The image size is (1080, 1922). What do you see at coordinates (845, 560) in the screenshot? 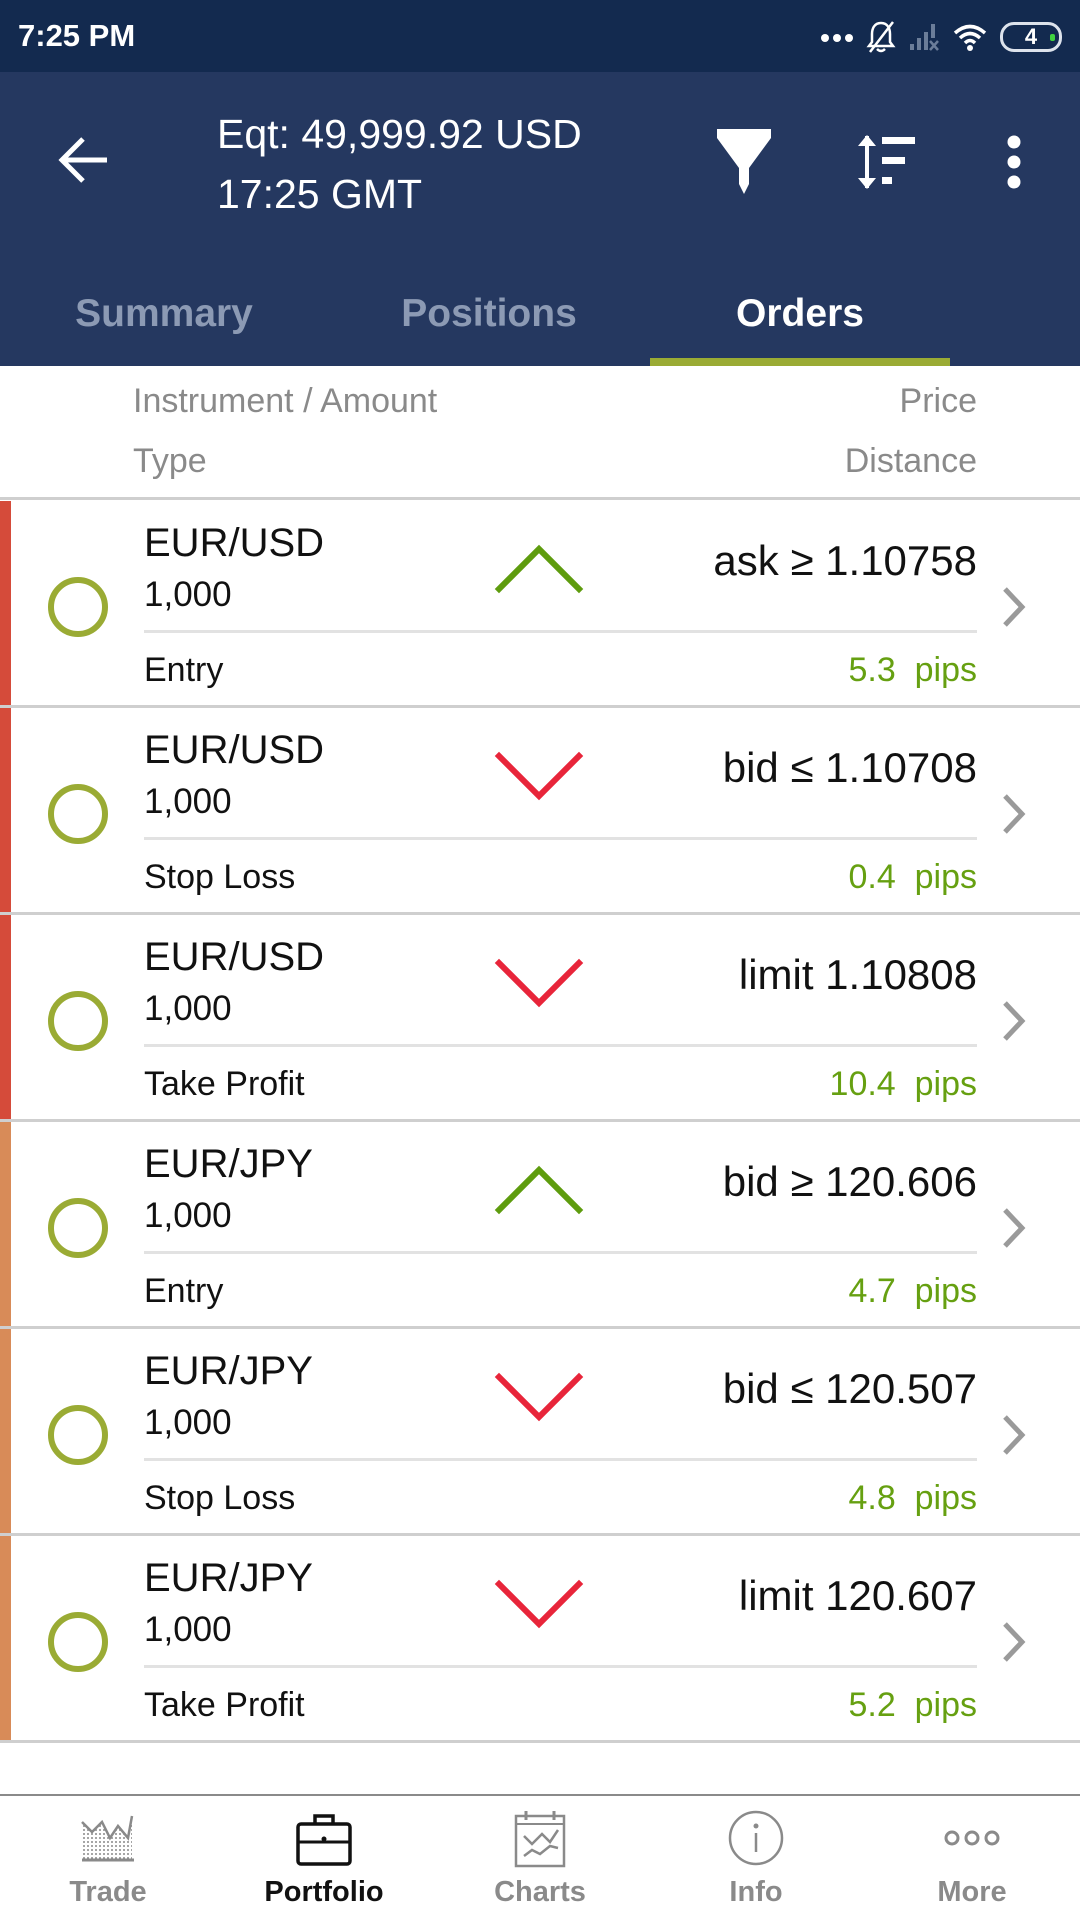
I see `order-price: ask ≥ 1.10758` at bounding box center [845, 560].